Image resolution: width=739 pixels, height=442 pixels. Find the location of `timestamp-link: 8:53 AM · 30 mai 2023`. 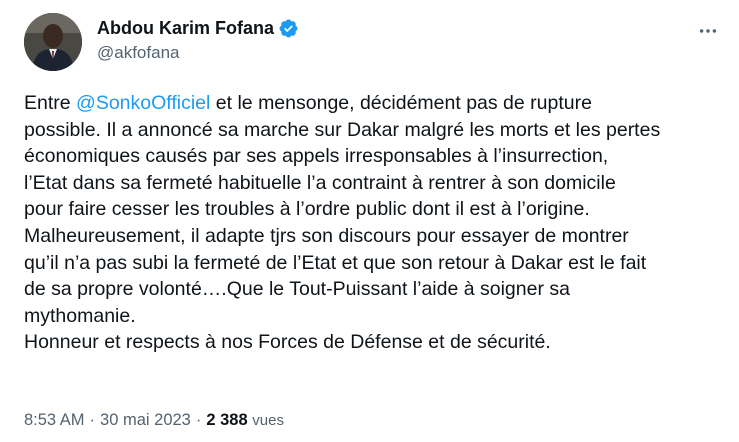

timestamp-link: 8:53 AM · 30 mai 2023 is located at coordinates (107, 420).